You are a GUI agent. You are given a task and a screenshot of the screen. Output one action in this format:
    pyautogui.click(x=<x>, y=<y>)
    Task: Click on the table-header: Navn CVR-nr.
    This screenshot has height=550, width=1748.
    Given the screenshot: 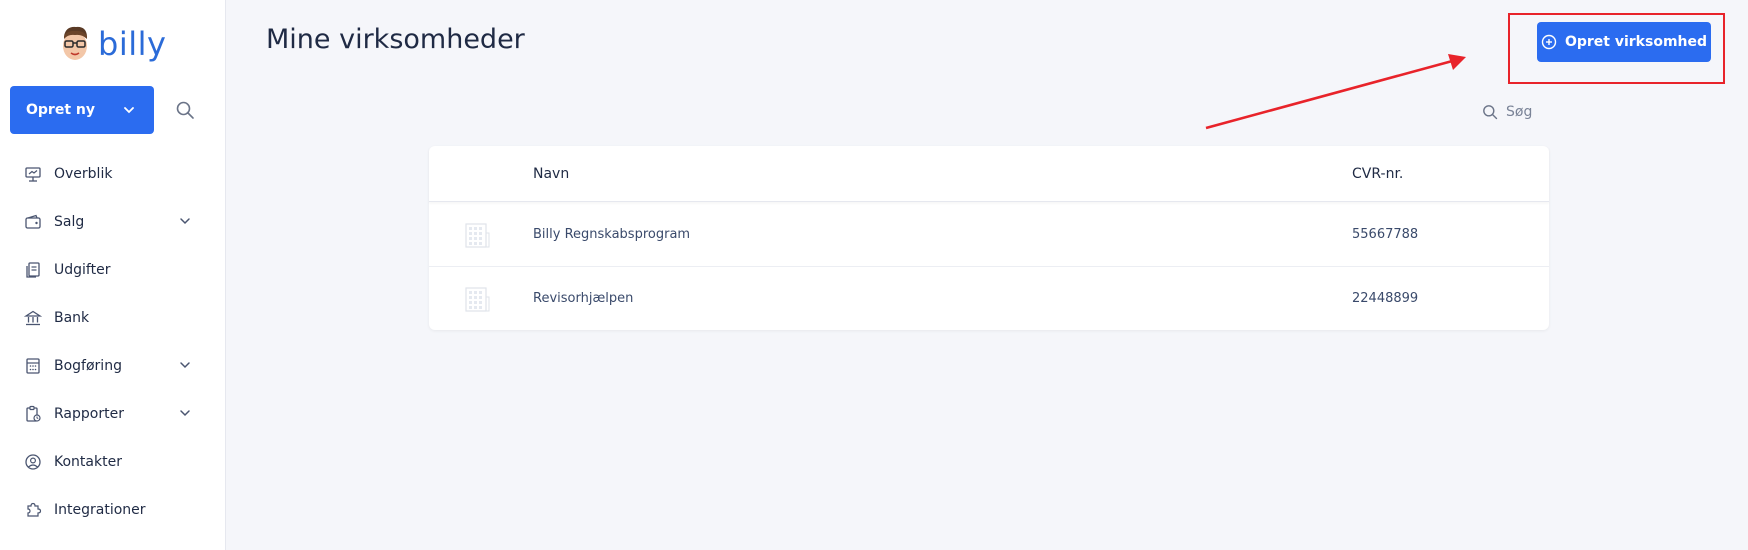 What is the action you would take?
    pyautogui.click(x=989, y=174)
    